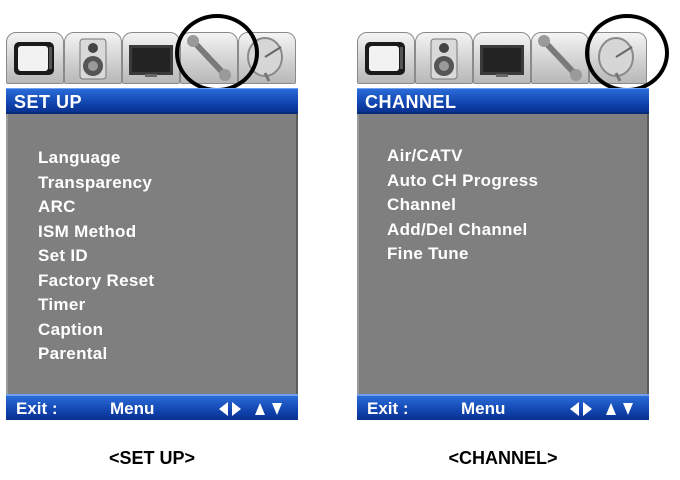 The image size is (680, 480). What do you see at coordinates (462, 156) in the screenshot?
I see `menu-item-air-catv: Air/CATV` at bounding box center [462, 156].